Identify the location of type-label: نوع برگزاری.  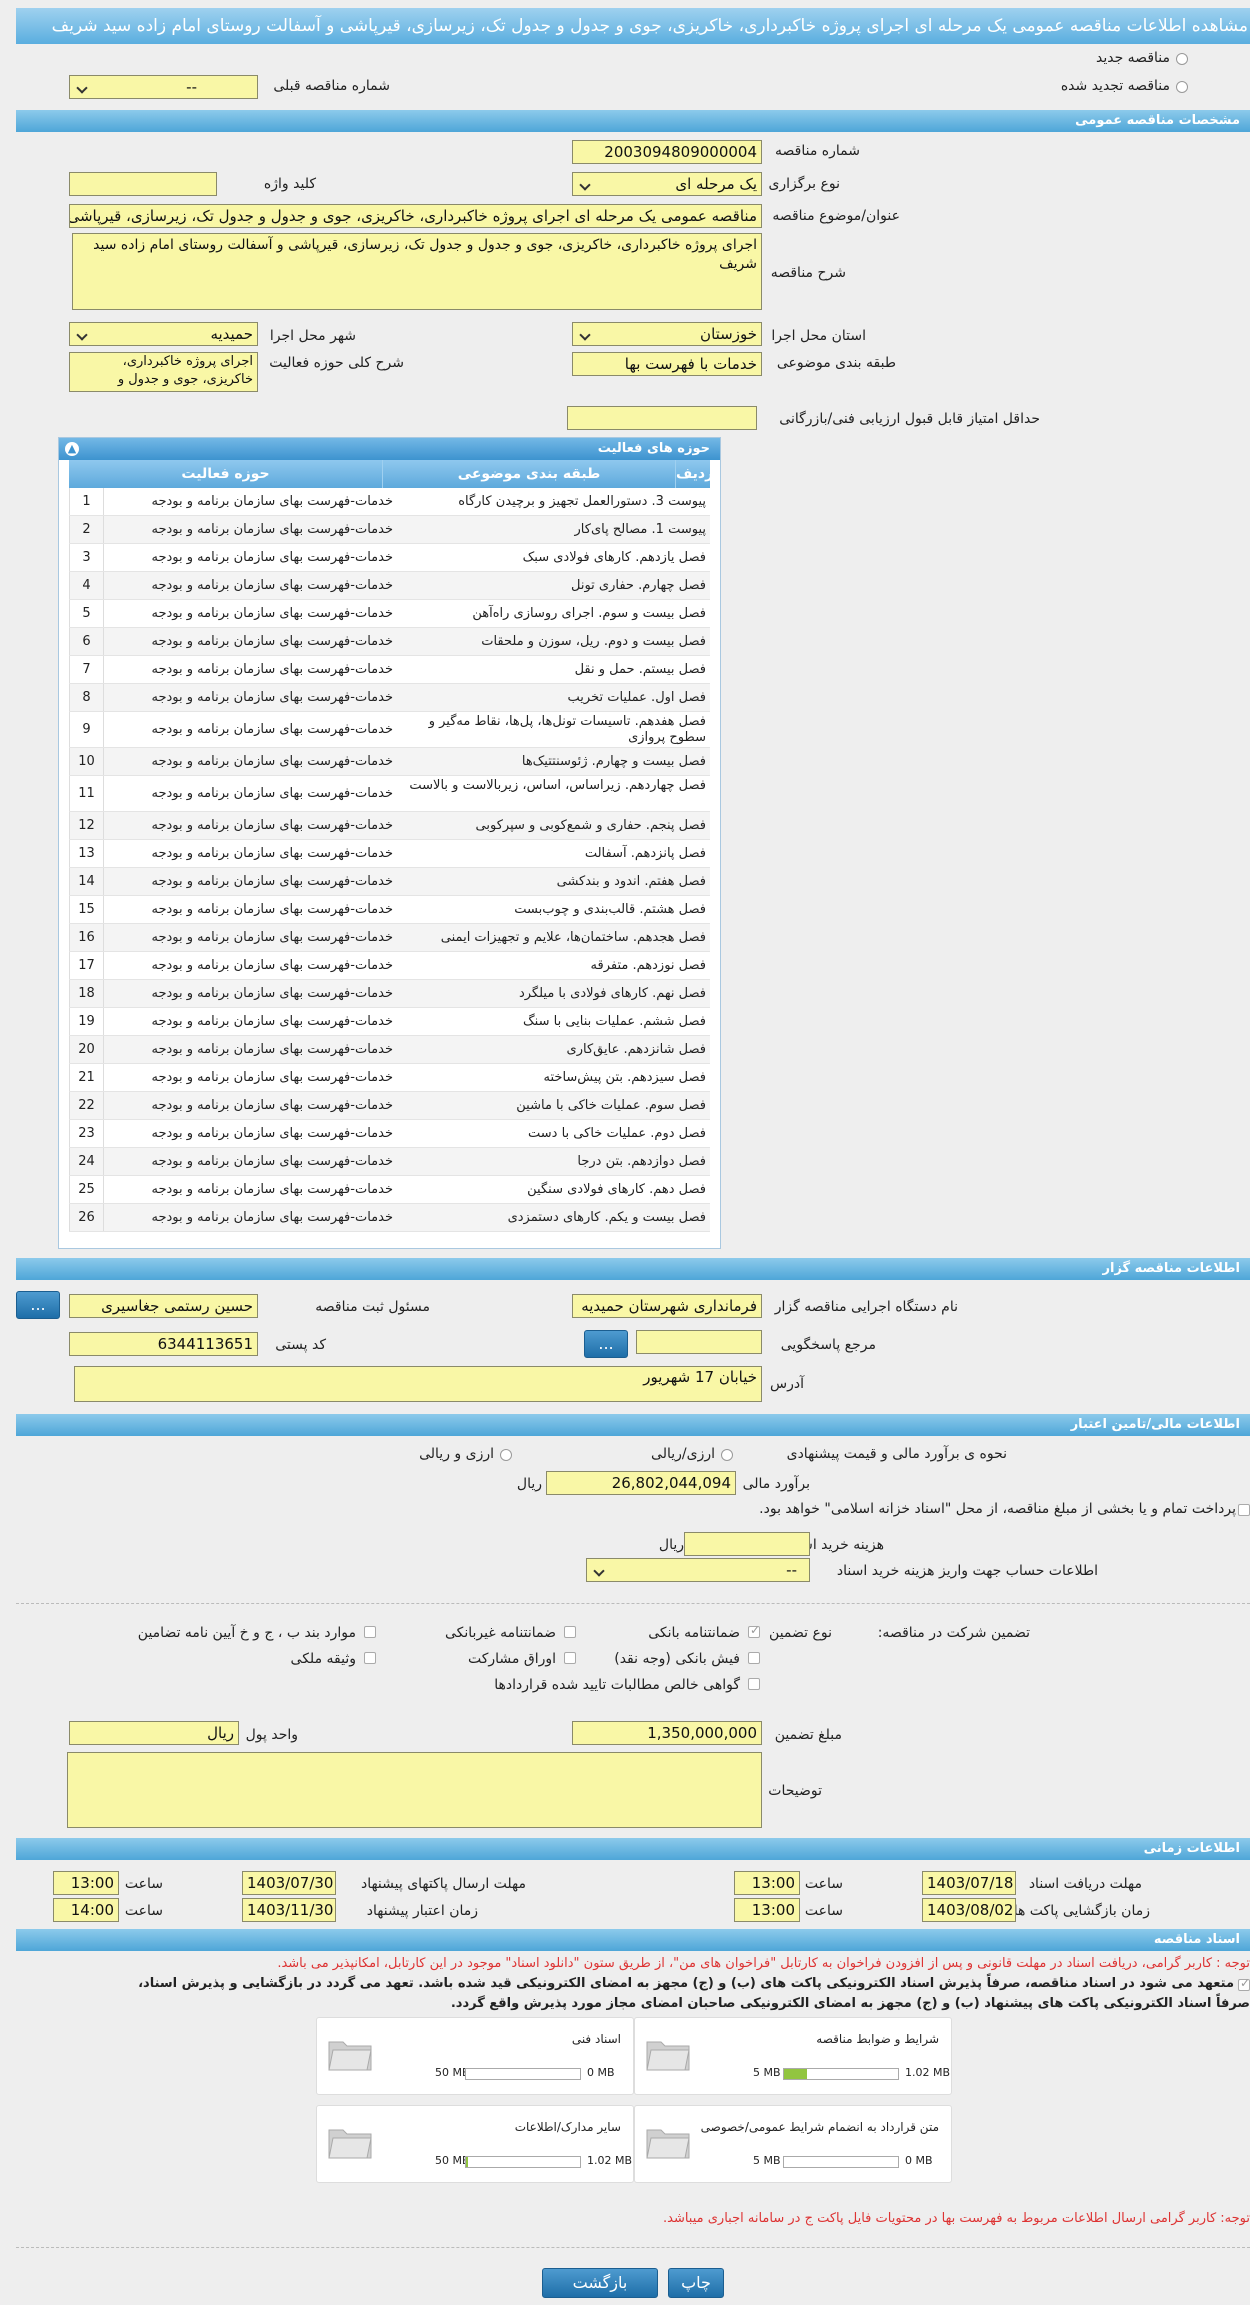
(804, 184).